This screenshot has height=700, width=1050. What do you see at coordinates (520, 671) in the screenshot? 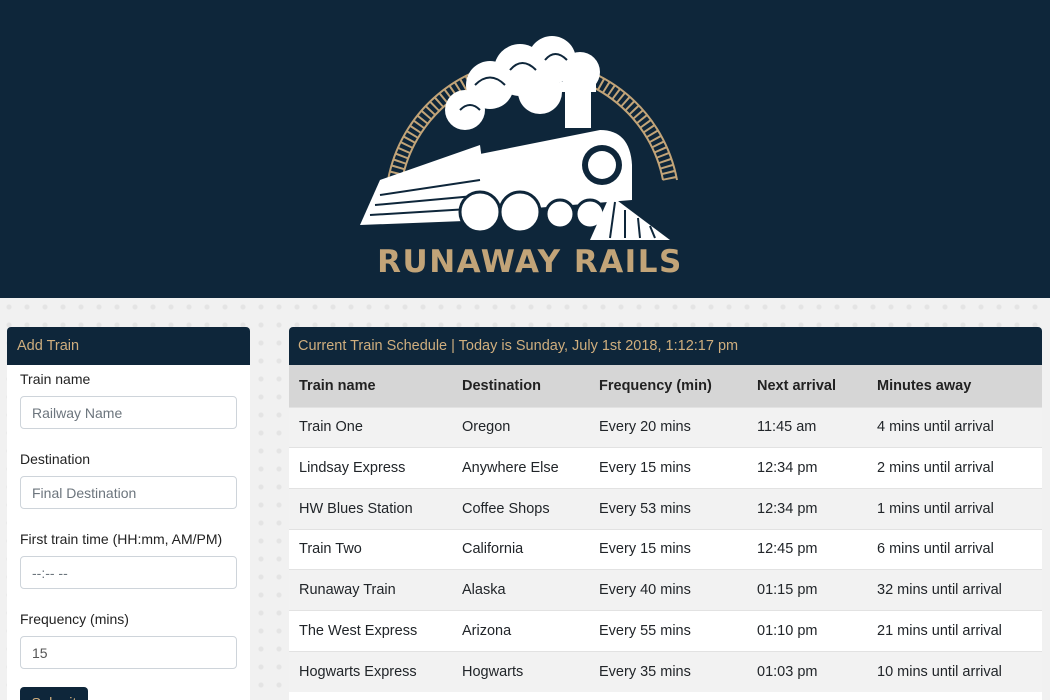
I see `cell-destination: Hogwarts` at bounding box center [520, 671].